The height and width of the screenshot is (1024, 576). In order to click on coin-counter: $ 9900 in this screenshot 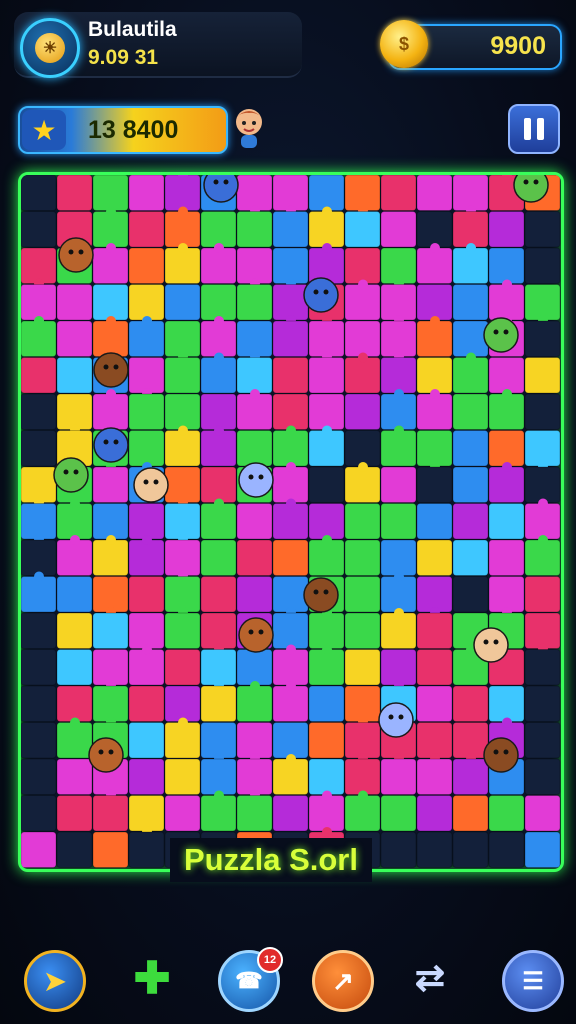, I will do `click(471, 45)`.